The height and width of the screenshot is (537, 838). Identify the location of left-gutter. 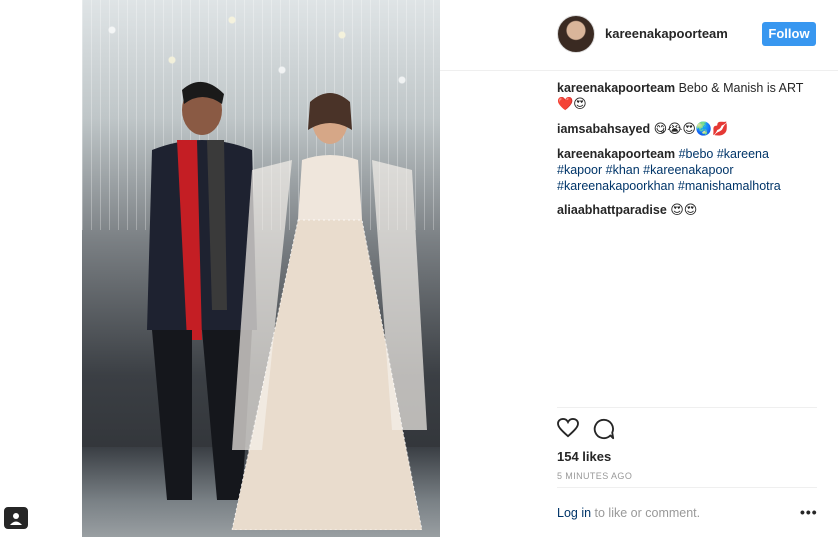
(41, 268).